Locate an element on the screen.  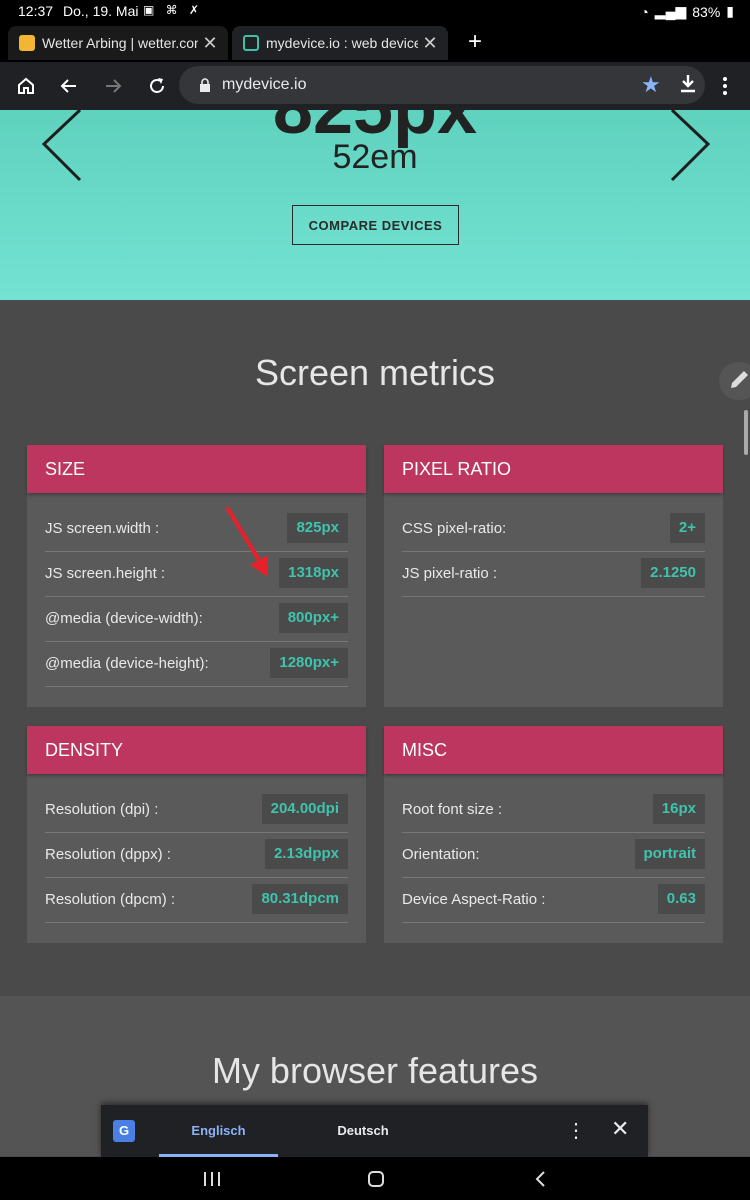
back-nav-icon is located at coordinates (540, 1179).